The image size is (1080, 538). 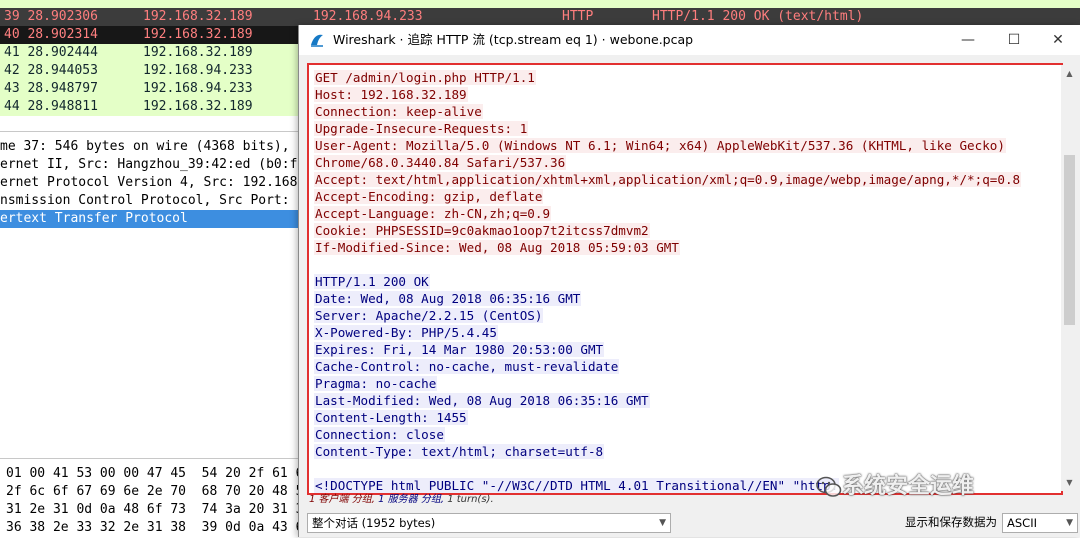 I want to click on client-stream-line: Accept-Language: zh-CN,zh;q=0.9, so click(x=433, y=213).